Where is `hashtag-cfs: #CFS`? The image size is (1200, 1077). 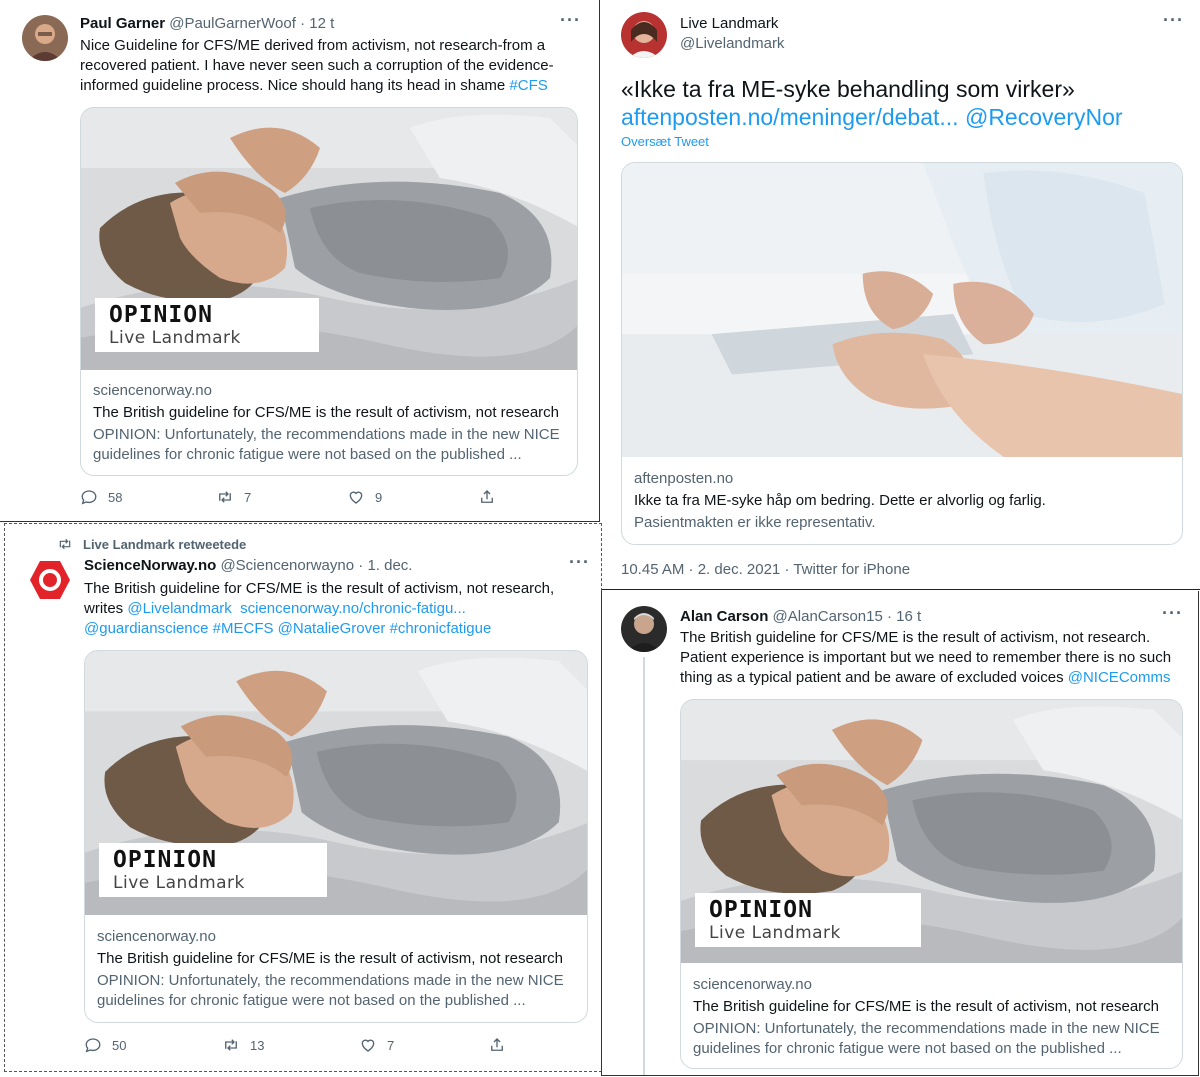
hashtag-cfs: #CFS is located at coordinates (528, 85).